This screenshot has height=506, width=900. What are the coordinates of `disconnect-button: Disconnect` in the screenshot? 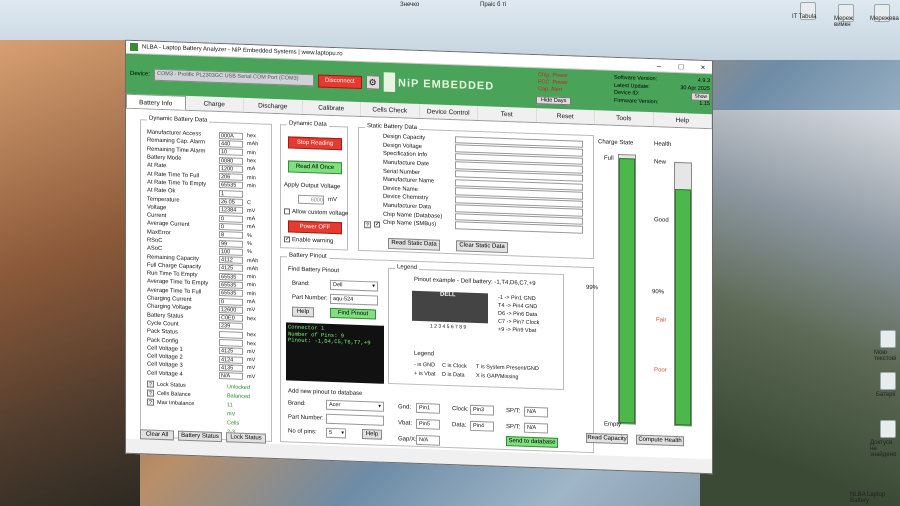 It's located at (340, 81).